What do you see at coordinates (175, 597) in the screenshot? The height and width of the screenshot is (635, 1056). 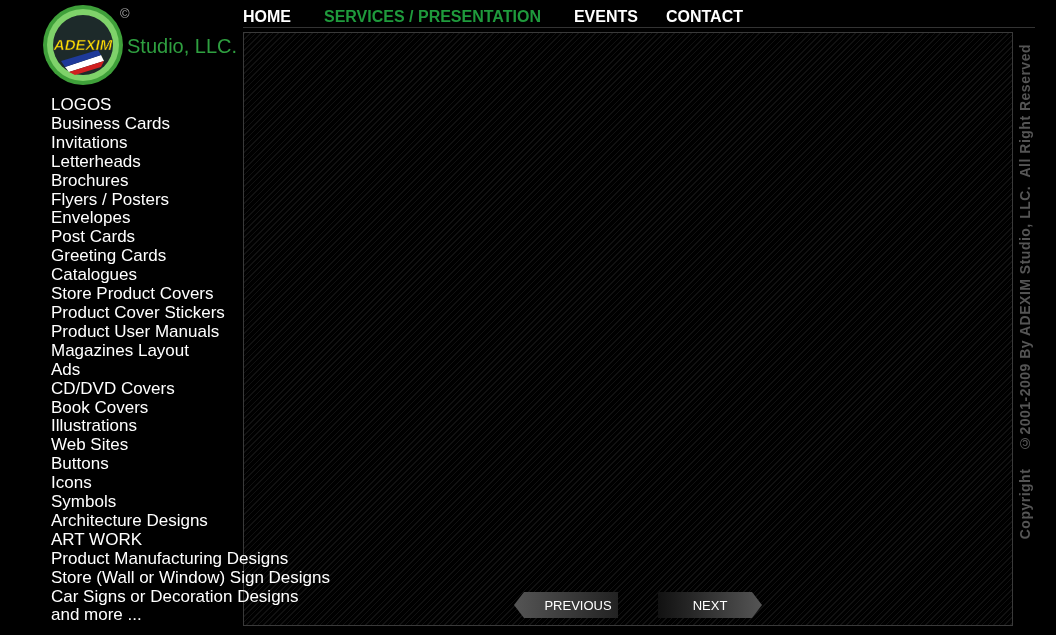 I see `service-link: Car Signs or Decoration Designs` at bounding box center [175, 597].